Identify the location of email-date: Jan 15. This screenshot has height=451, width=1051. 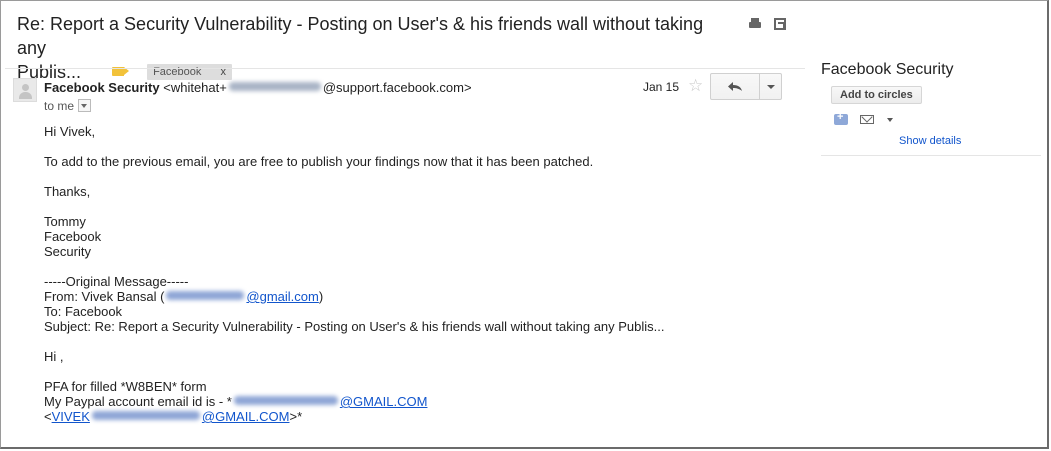
(661, 87).